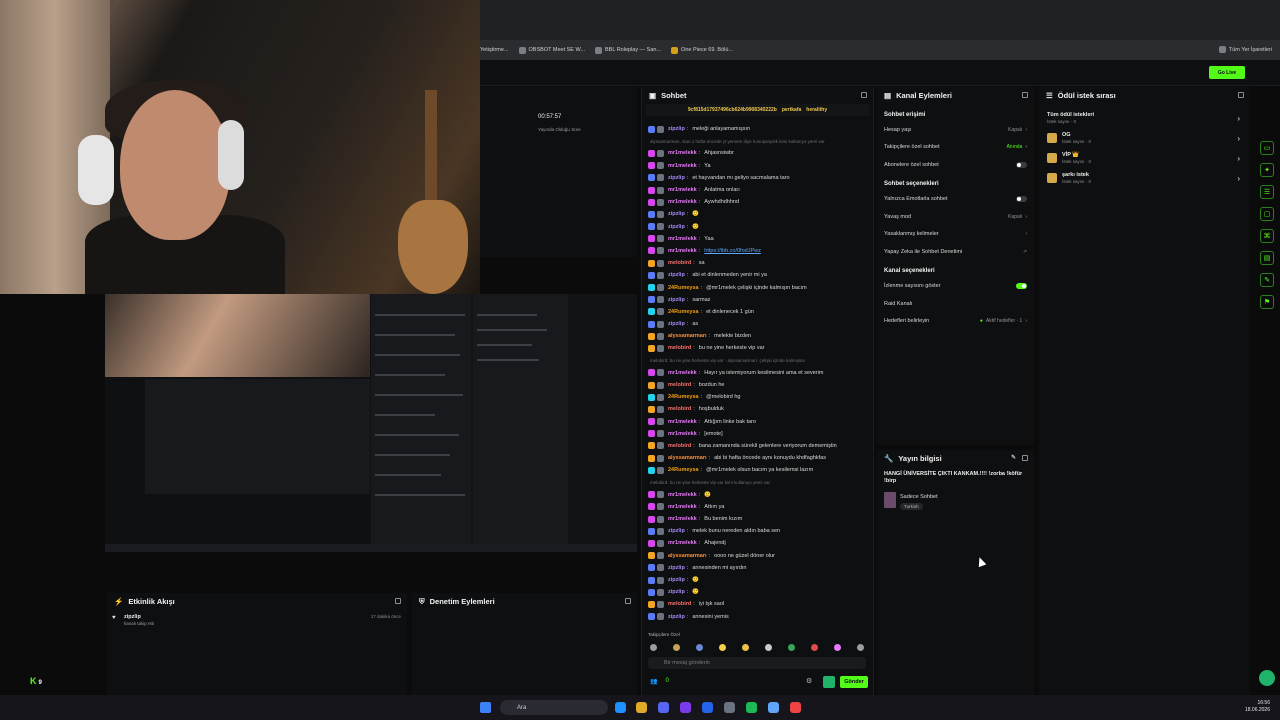 This screenshot has width=1280, height=720. What do you see at coordinates (955, 322) in the screenshot?
I see `goals-row: Hedefleri belirleyin ● Aktif hedefler · 1 ›` at bounding box center [955, 322].